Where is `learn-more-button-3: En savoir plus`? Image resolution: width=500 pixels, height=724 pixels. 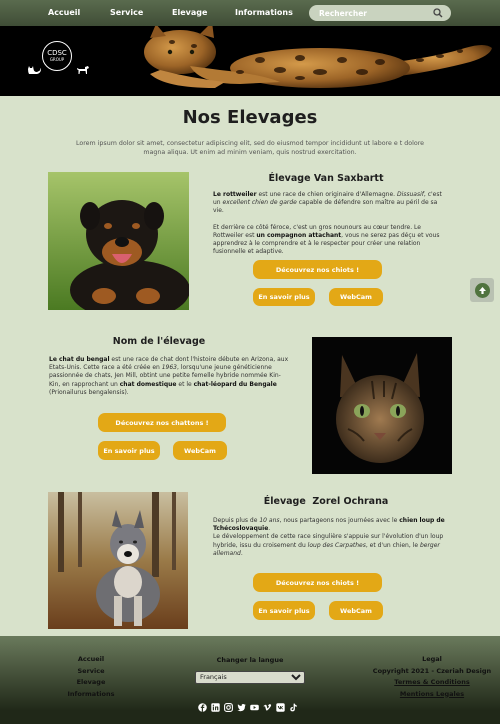 learn-more-button-3: En savoir plus is located at coordinates (284, 610).